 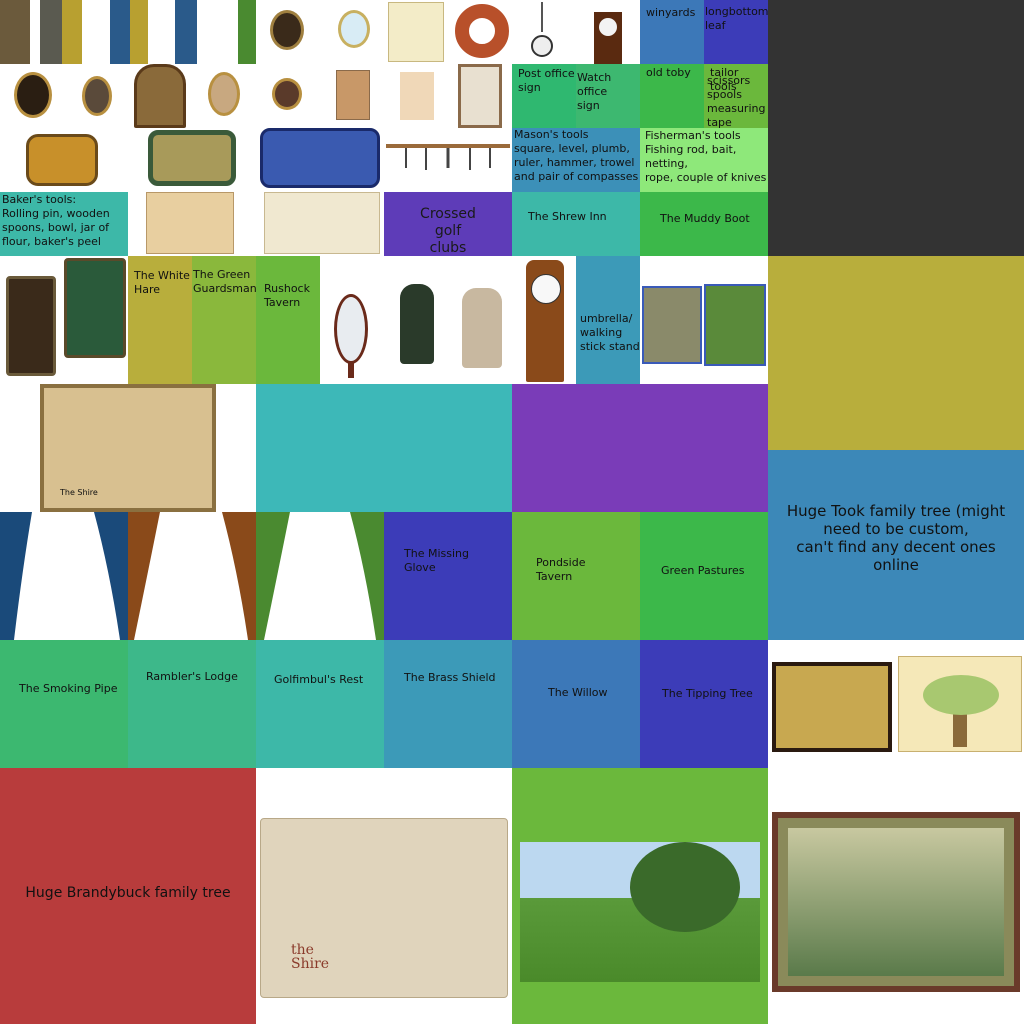 I want to click on tile-pondside-tavern-label: Pondside Tavern, so click(x=561, y=569).